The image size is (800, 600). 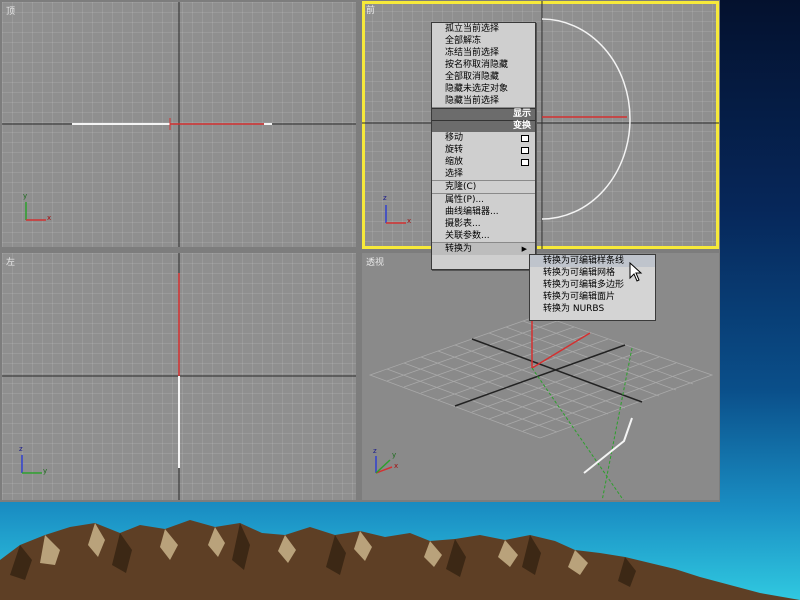 I want to click on mountain-decoration, so click(x=400, y=560).